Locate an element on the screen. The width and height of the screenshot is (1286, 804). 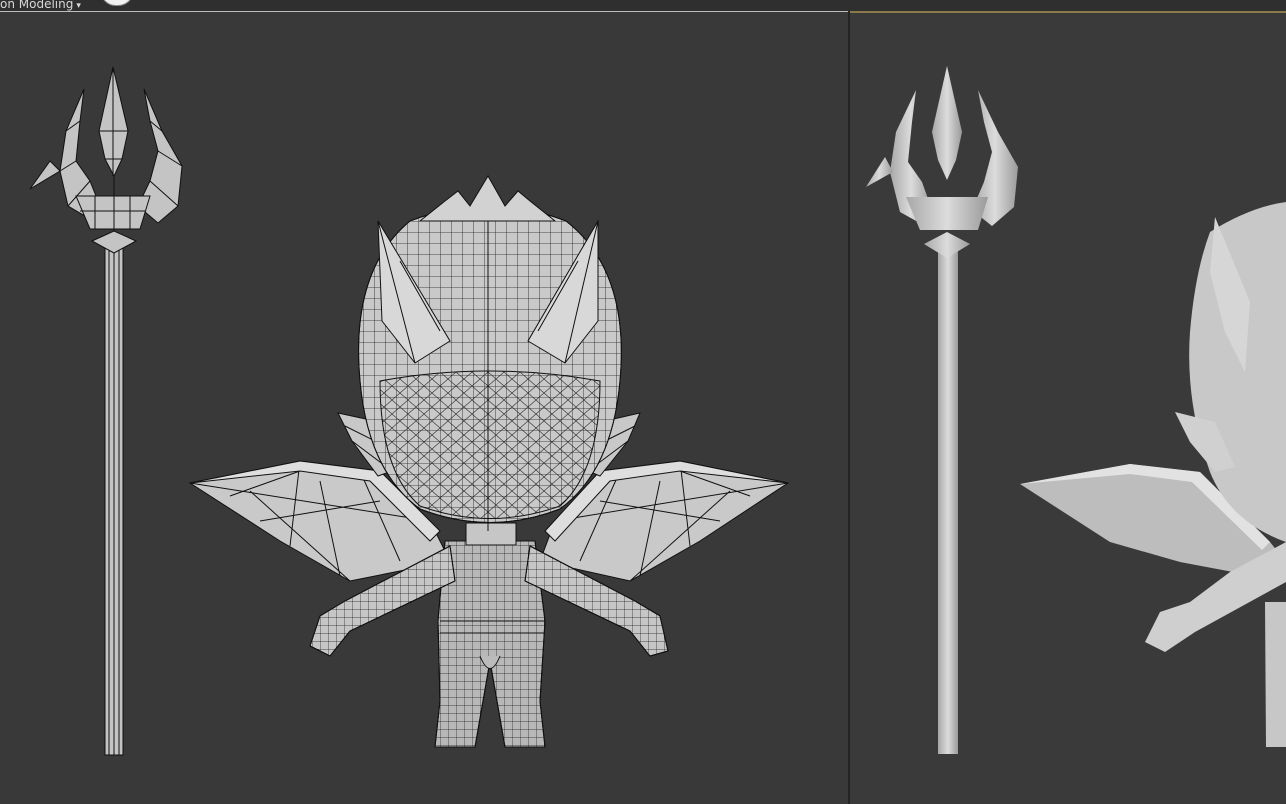
devil-head-wire is located at coordinates (490, 353).